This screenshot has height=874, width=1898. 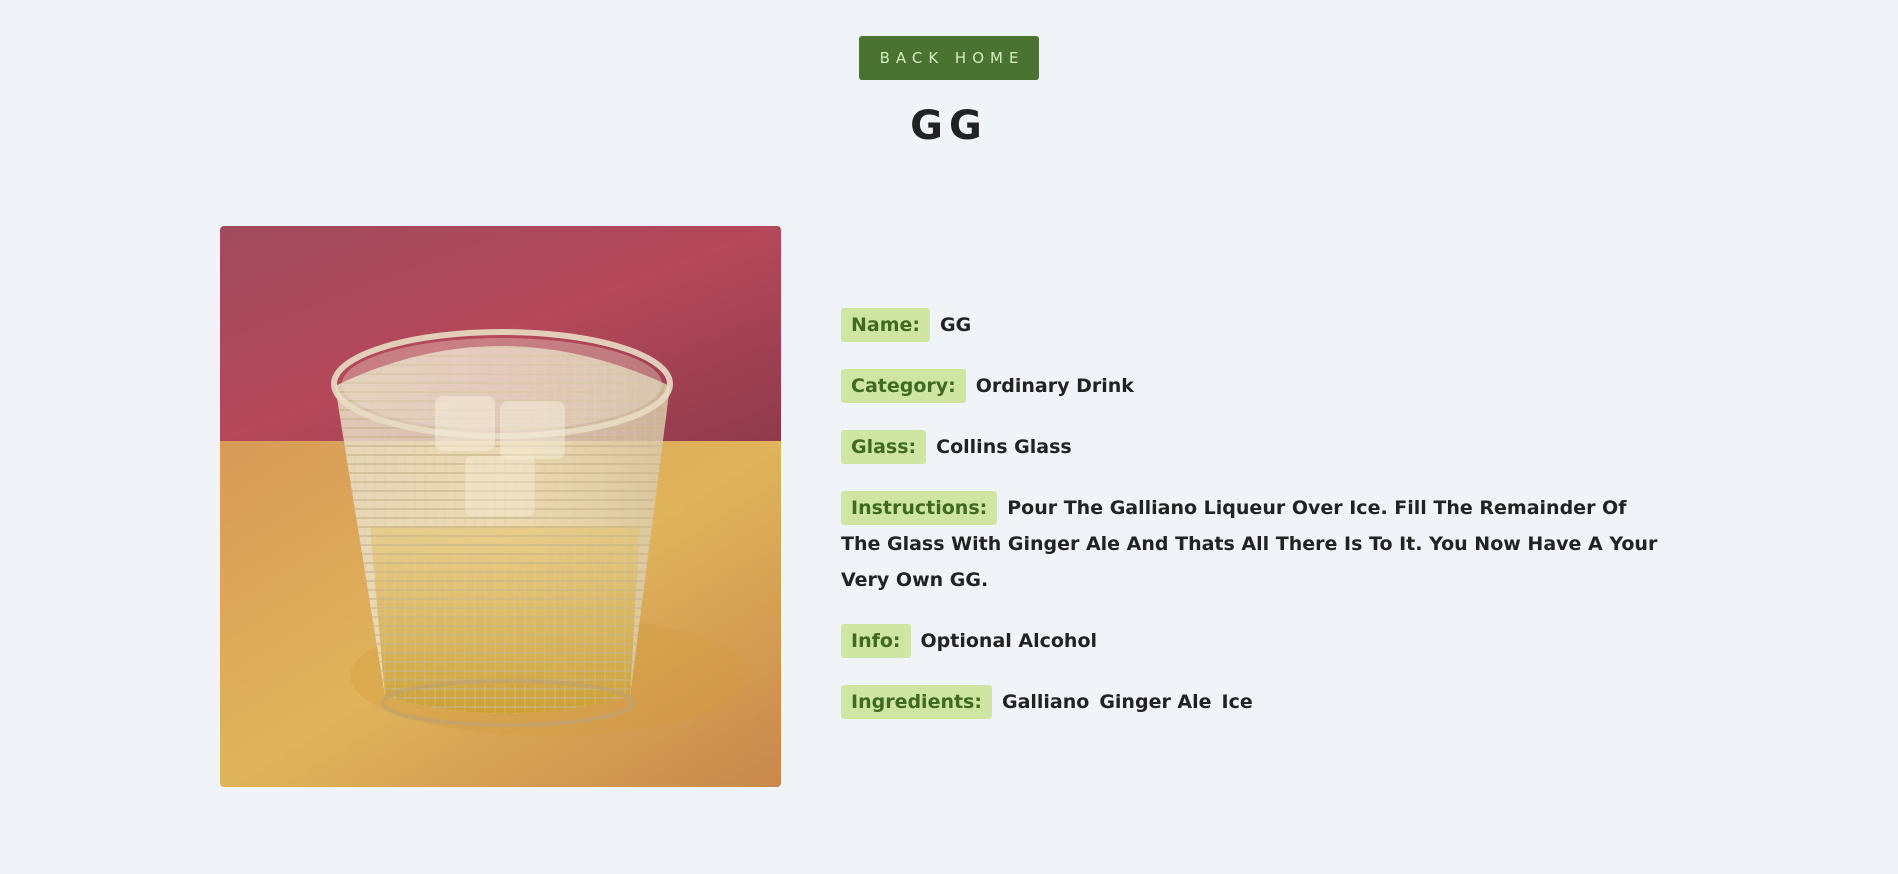 What do you see at coordinates (1256, 325) in the screenshot?
I see `detail-row-name: Name: GG` at bounding box center [1256, 325].